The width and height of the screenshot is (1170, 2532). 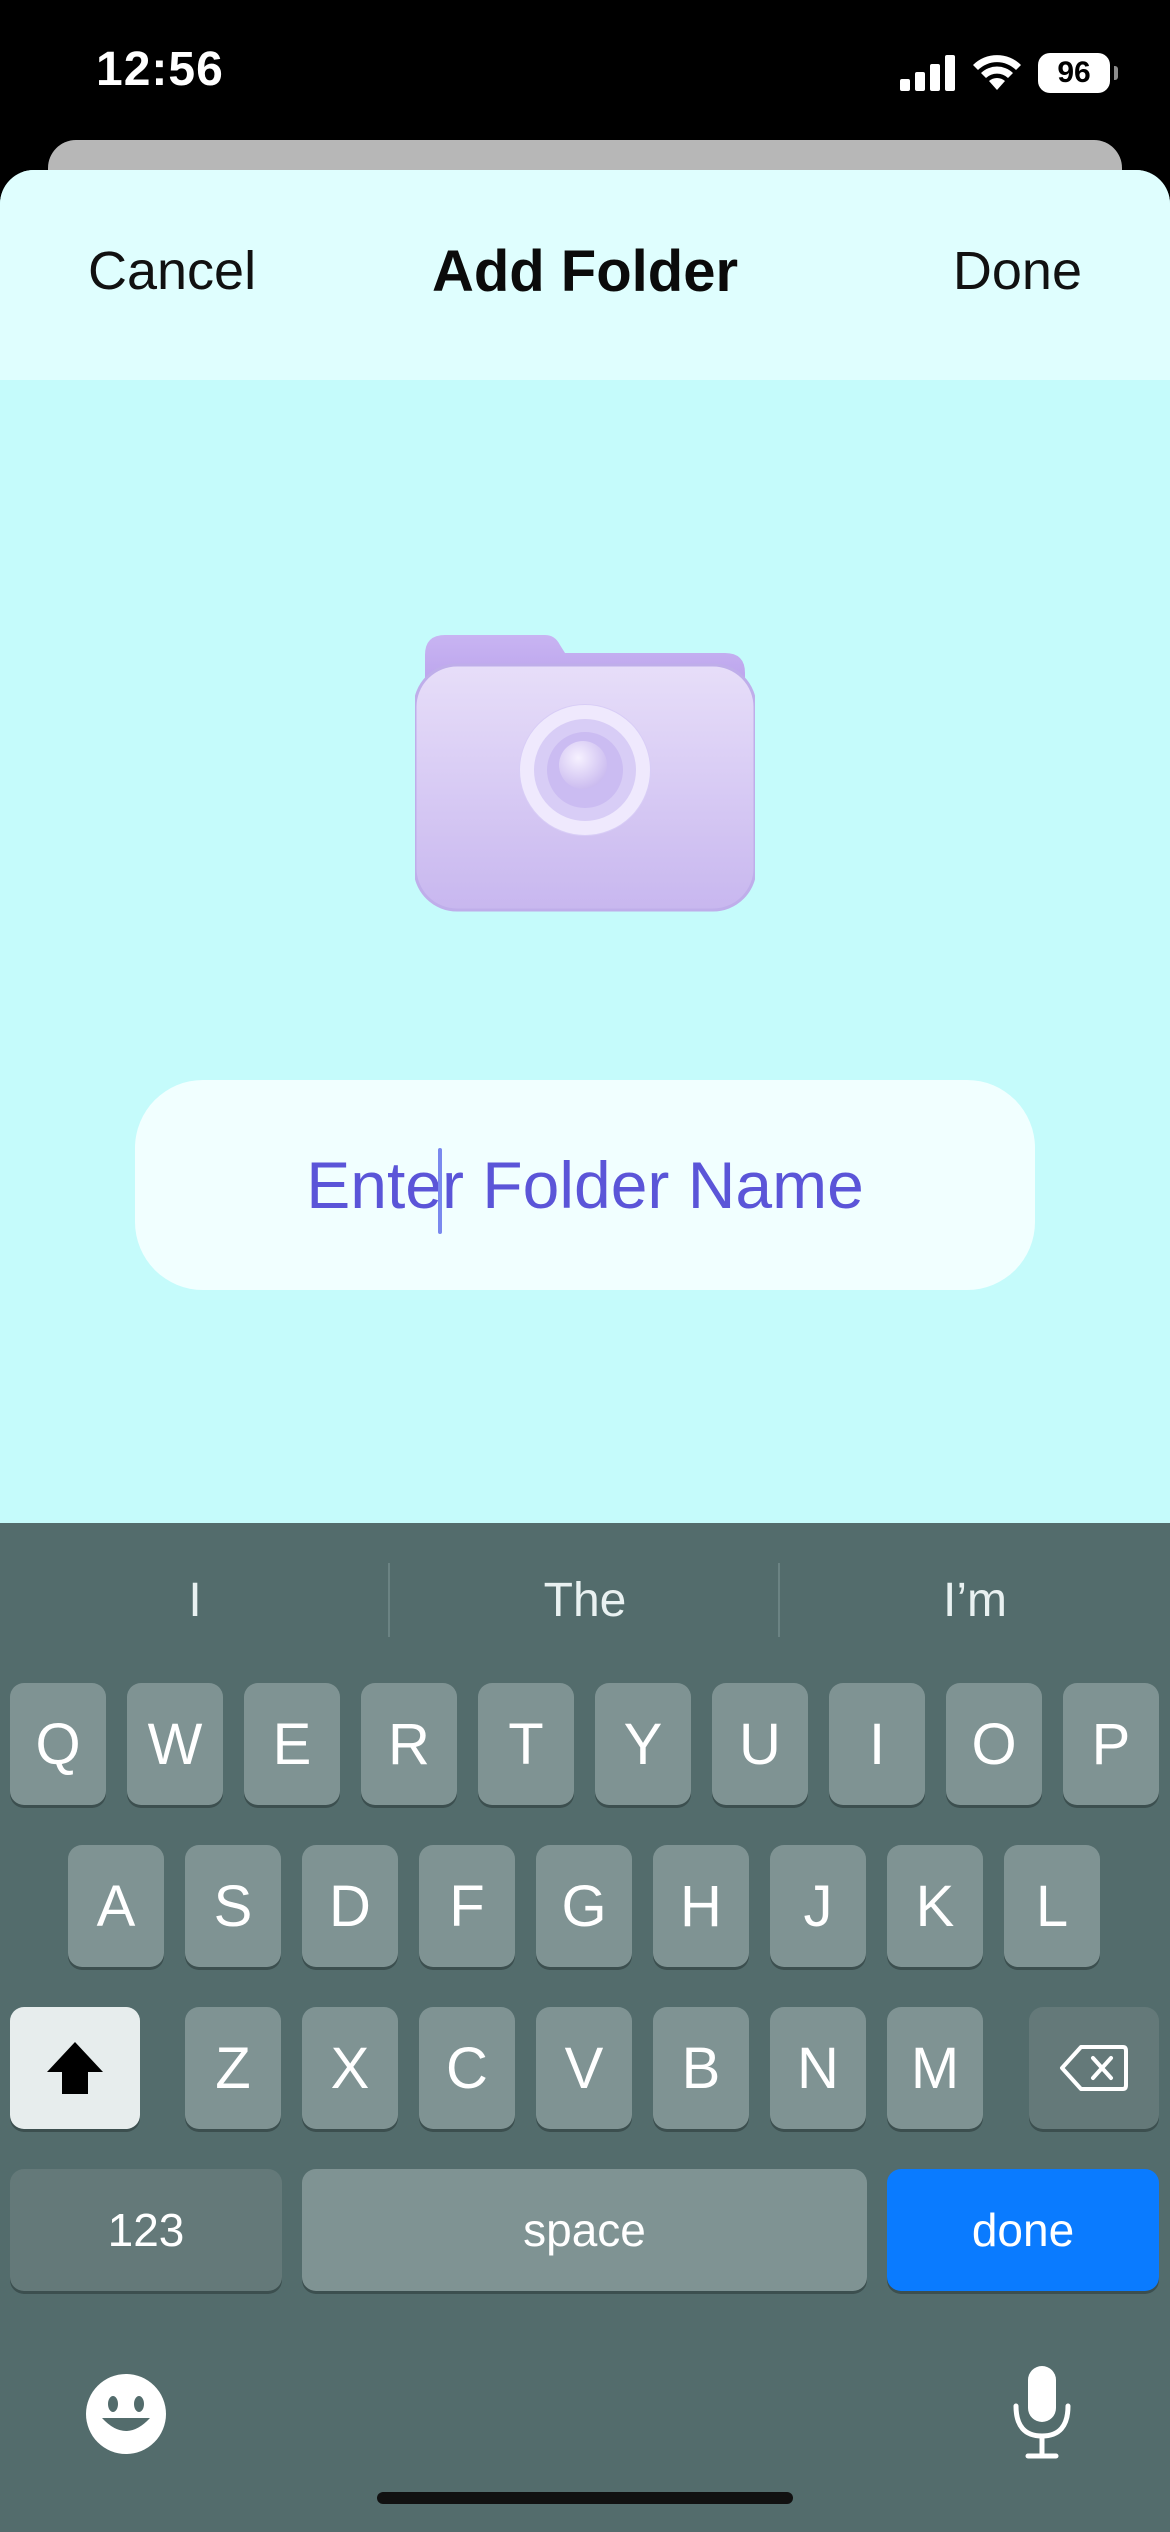 I want to click on status-icons: 96, so click(x=1009, y=73).